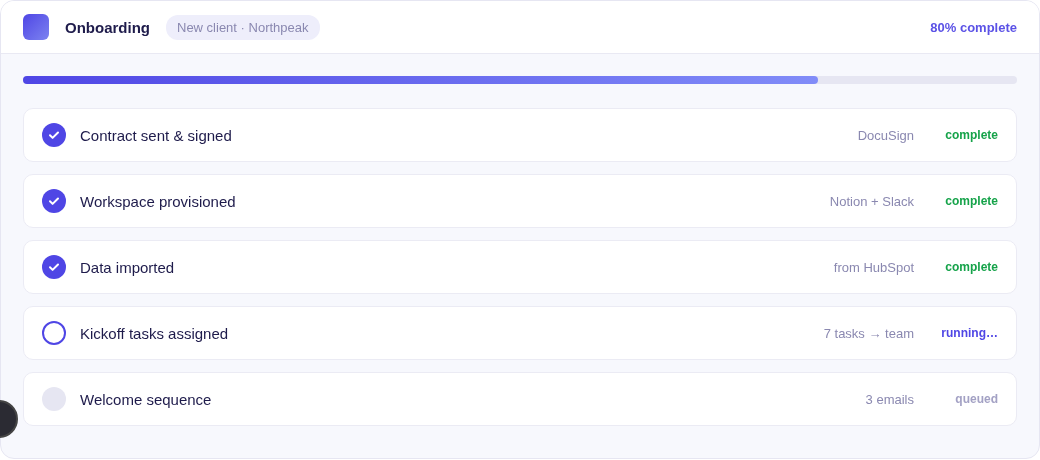 Image resolution: width=1040 pixels, height=460 pixels. What do you see at coordinates (154, 333) in the screenshot?
I see `step-title: Kickoff tasks assigned` at bounding box center [154, 333].